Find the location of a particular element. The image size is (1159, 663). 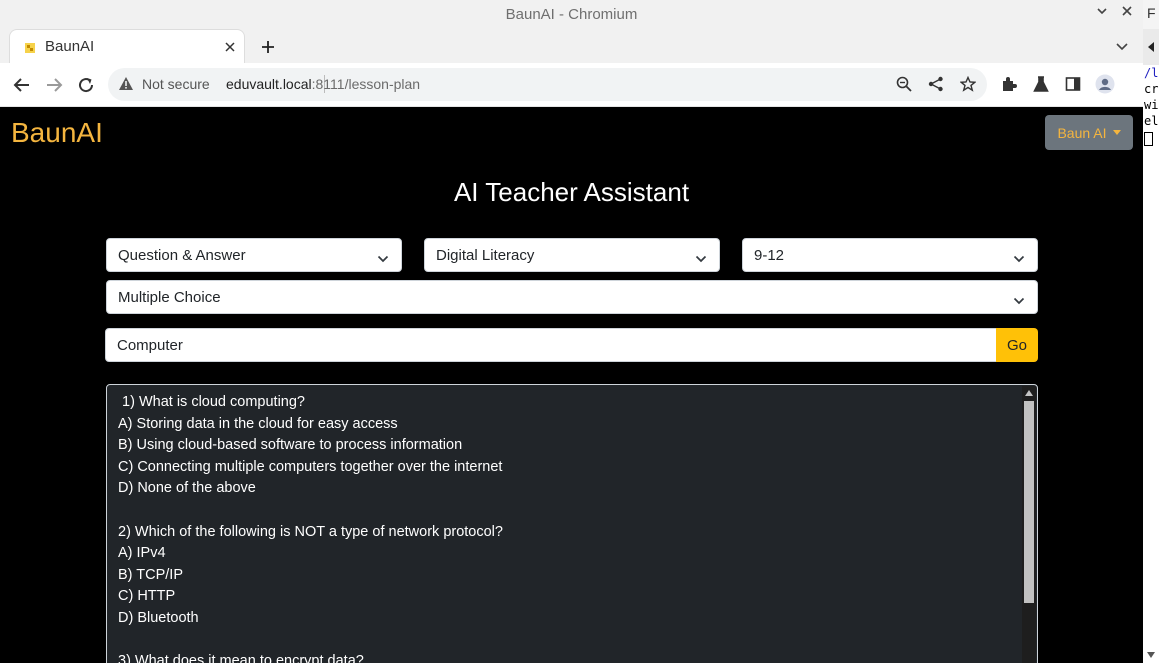

activity-type-select: Question & Answer is located at coordinates (254, 255).